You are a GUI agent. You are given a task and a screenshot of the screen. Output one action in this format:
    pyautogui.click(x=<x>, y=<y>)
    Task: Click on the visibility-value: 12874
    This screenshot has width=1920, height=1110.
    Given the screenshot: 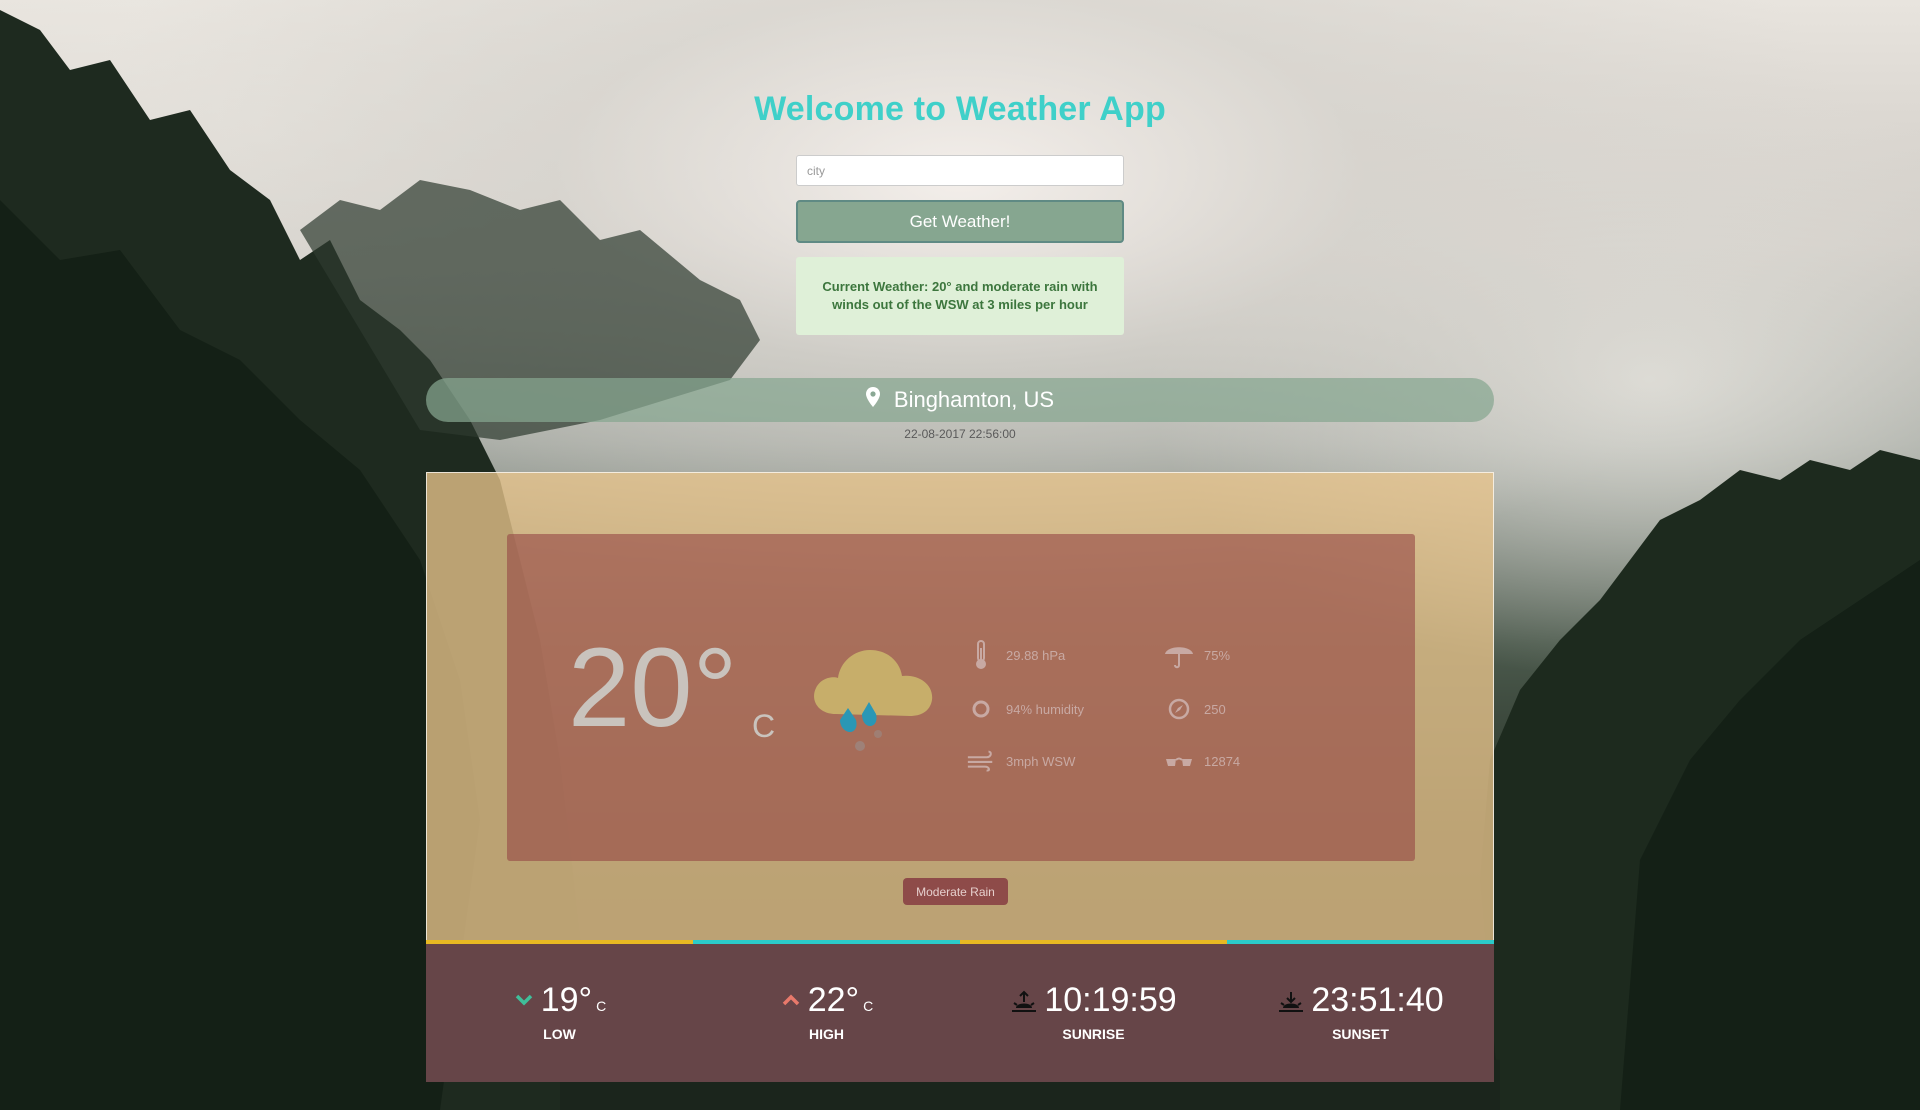 What is the action you would take?
    pyautogui.click(x=1222, y=761)
    